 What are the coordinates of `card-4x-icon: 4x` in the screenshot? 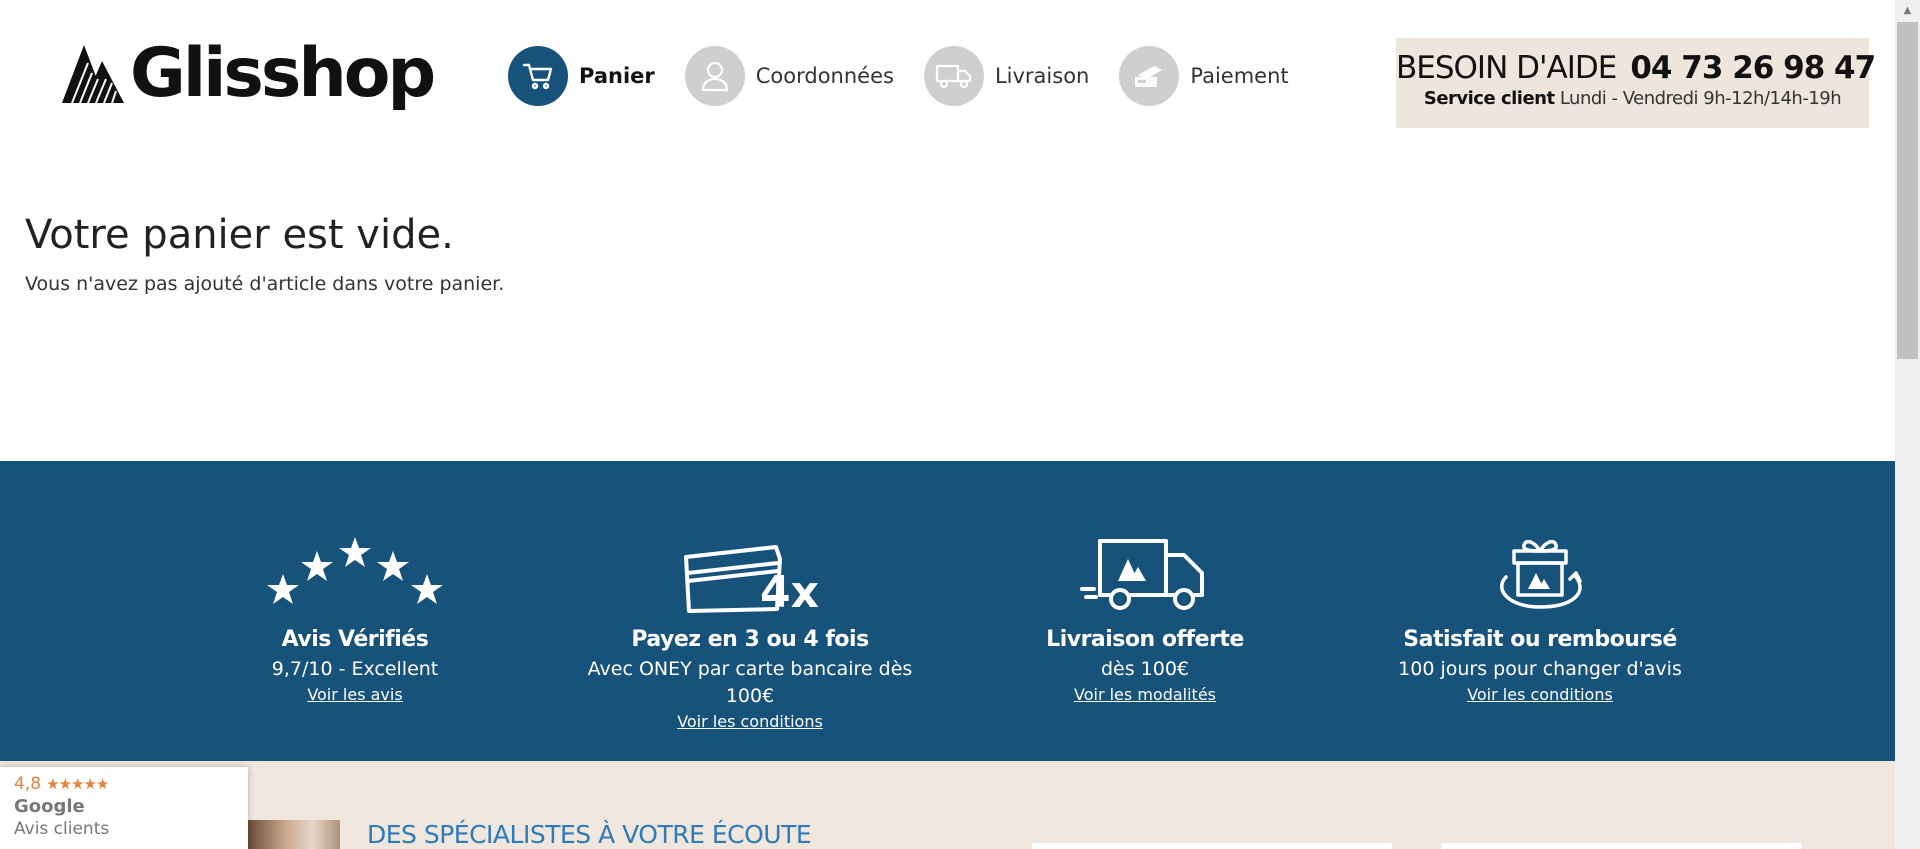 It's located at (750, 558).